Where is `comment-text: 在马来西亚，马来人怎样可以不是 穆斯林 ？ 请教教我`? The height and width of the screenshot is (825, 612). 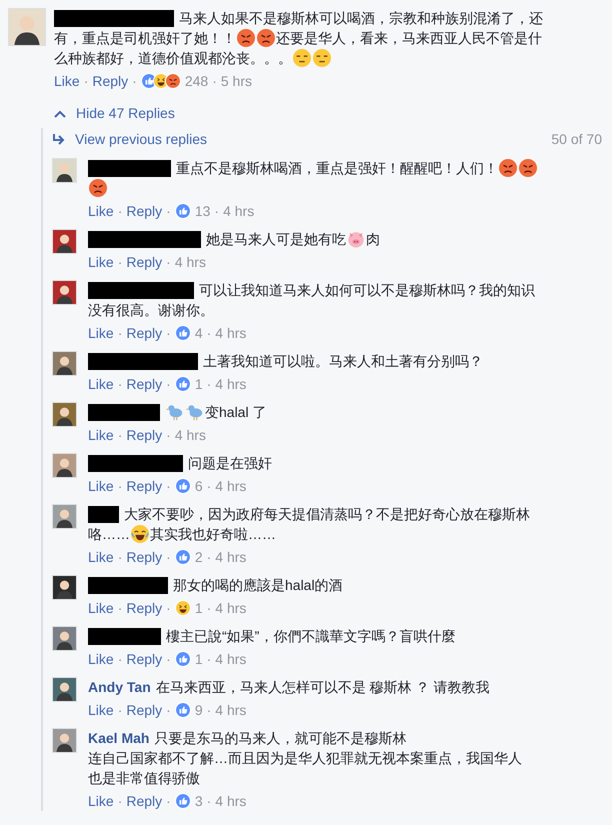
comment-text: 在马来西亚，马来人怎样可以不是 穆斯林 ？ 请教教我 is located at coordinates (323, 687).